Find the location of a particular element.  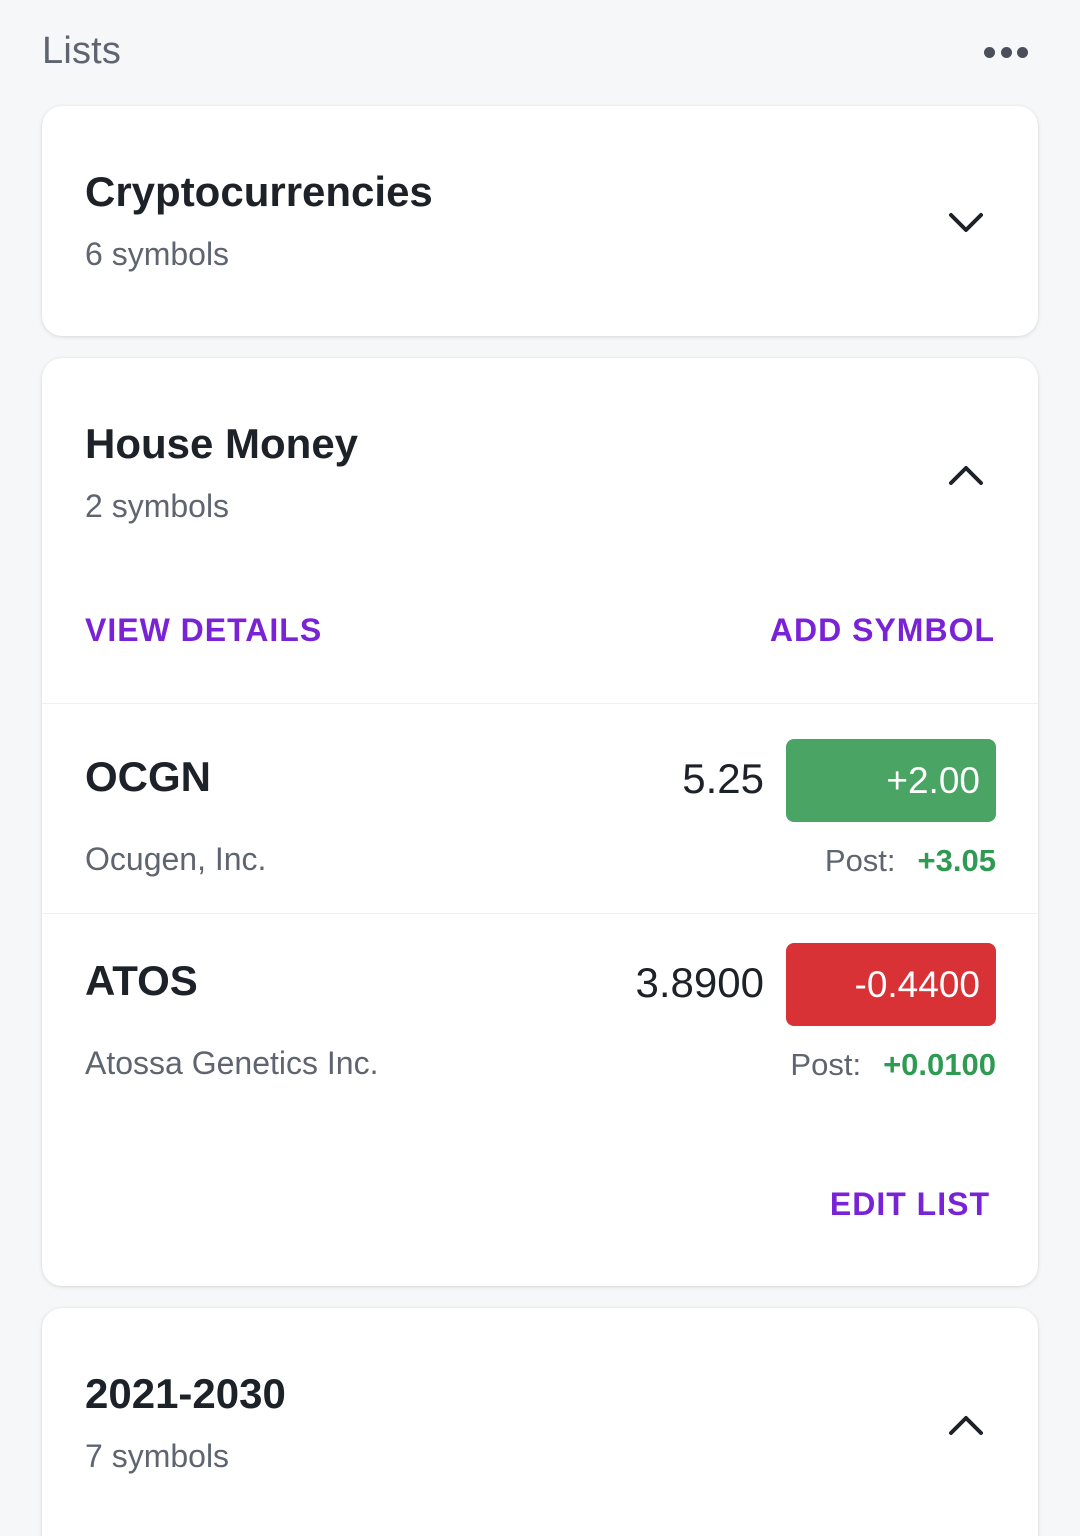

list-name: 2021-2030 is located at coordinates (185, 1393).